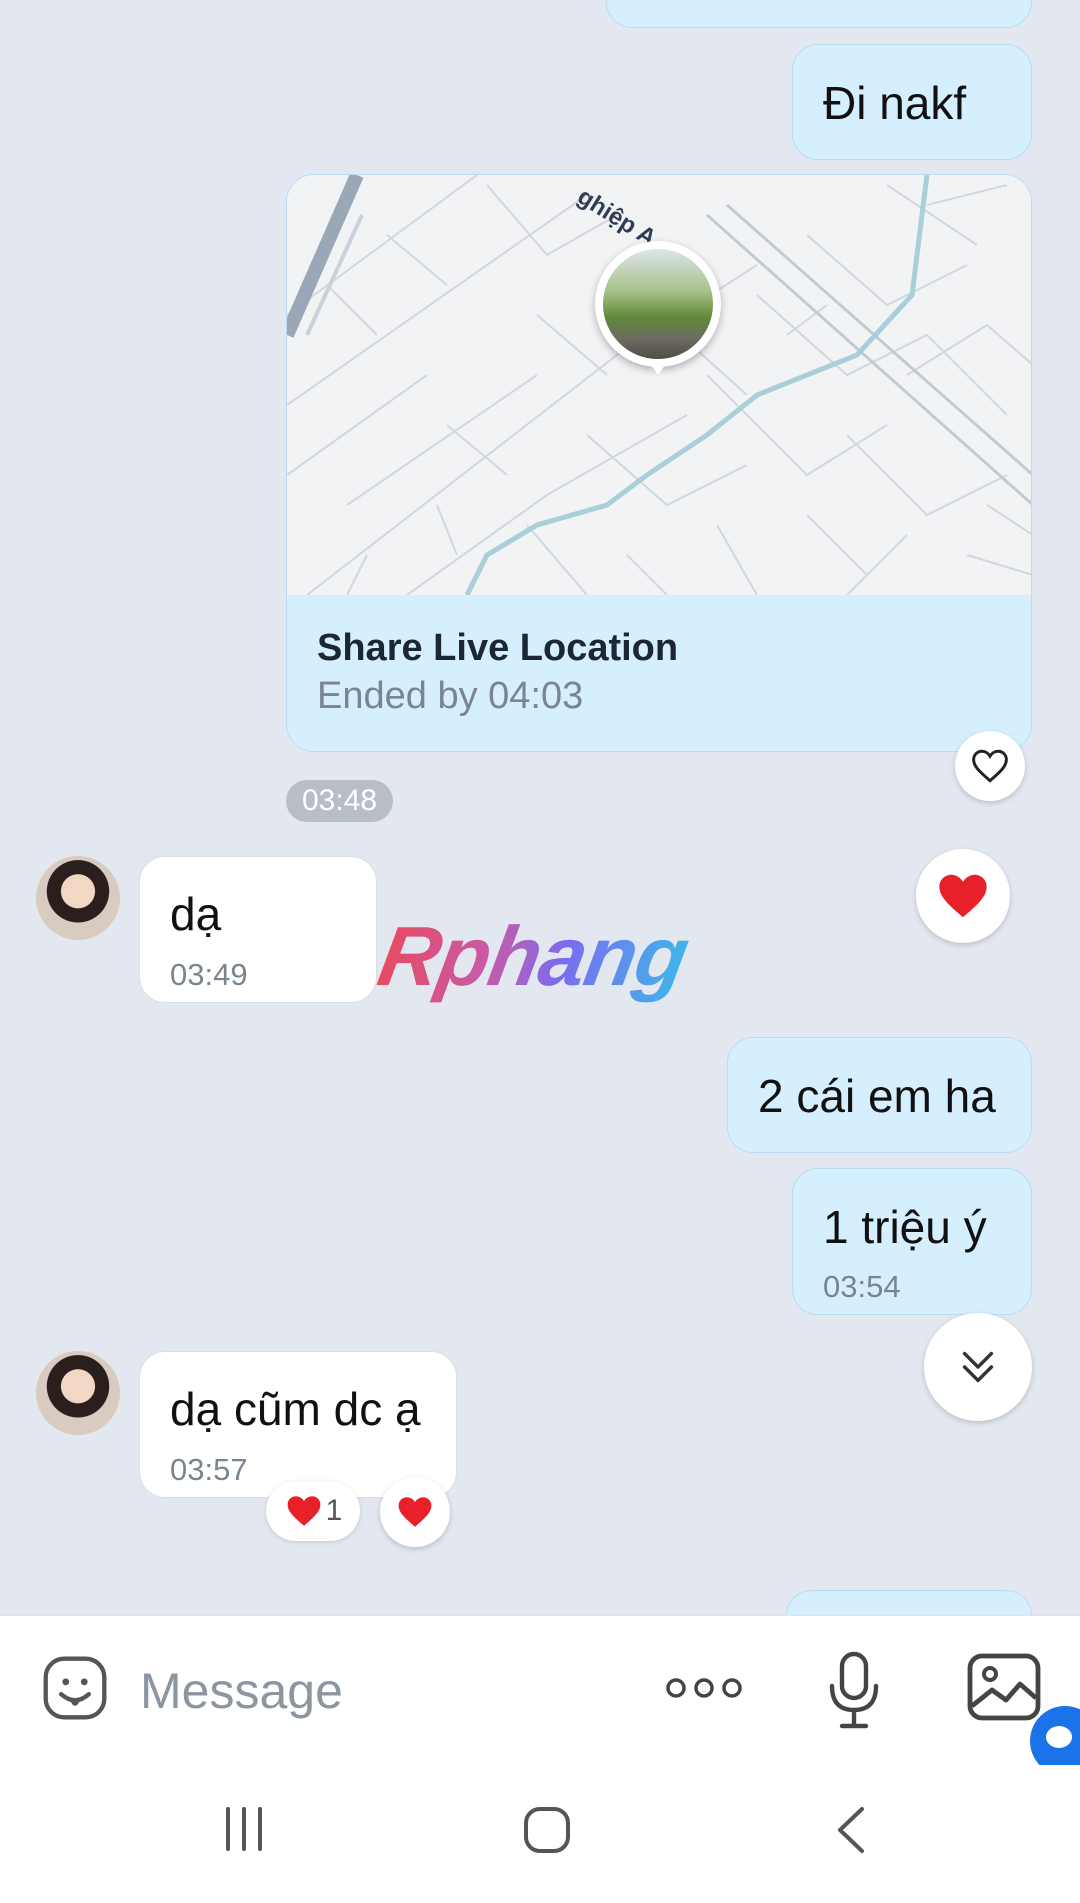  I want to click on reaction-count: 1, so click(334, 1510).